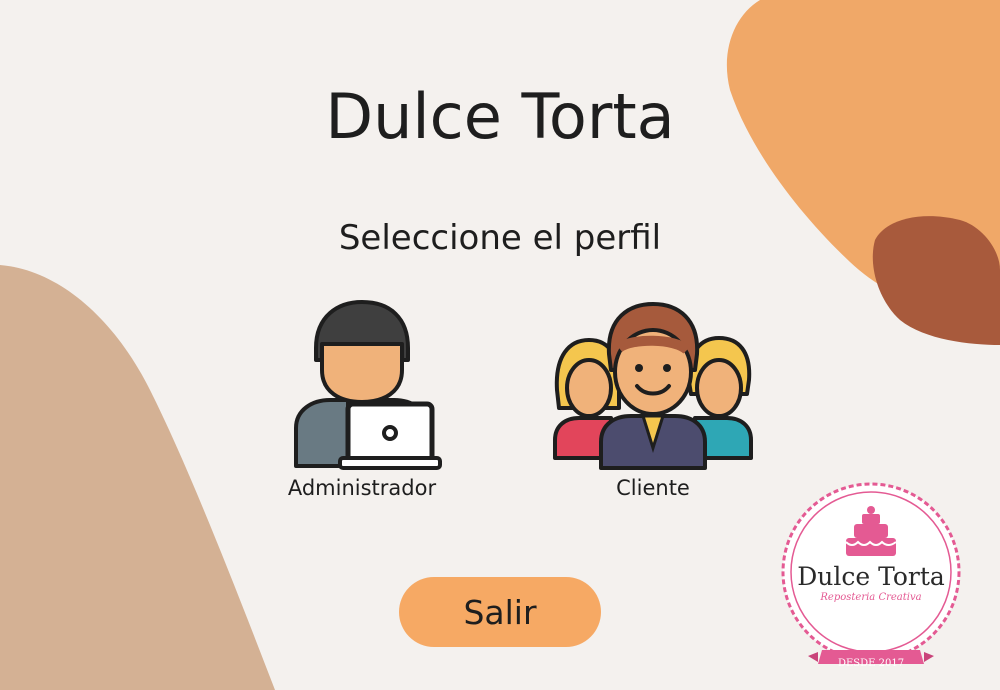 The height and width of the screenshot is (690, 1000). What do you see at coordinates (653, 488) in the screenshot?
I see `profile-label-cliente: Cliente` at bounding box center [653, 488].